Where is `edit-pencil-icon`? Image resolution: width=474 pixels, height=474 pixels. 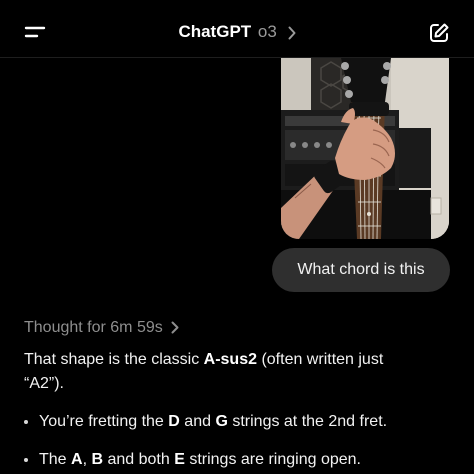 edit-pencil-icon is located at coordinates (439, 33).